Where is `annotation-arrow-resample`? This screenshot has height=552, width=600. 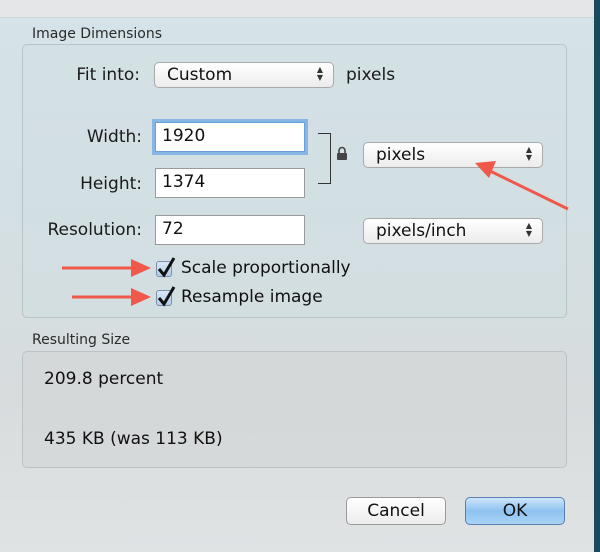
annotation-arrow-resample is located at coordinates (111, 297).